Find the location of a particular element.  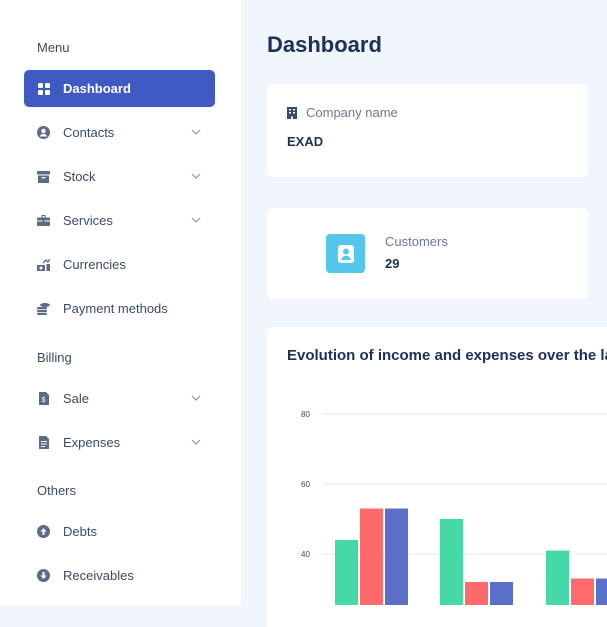

company-card: Company name EXAD is located at coordinates (427, 130).